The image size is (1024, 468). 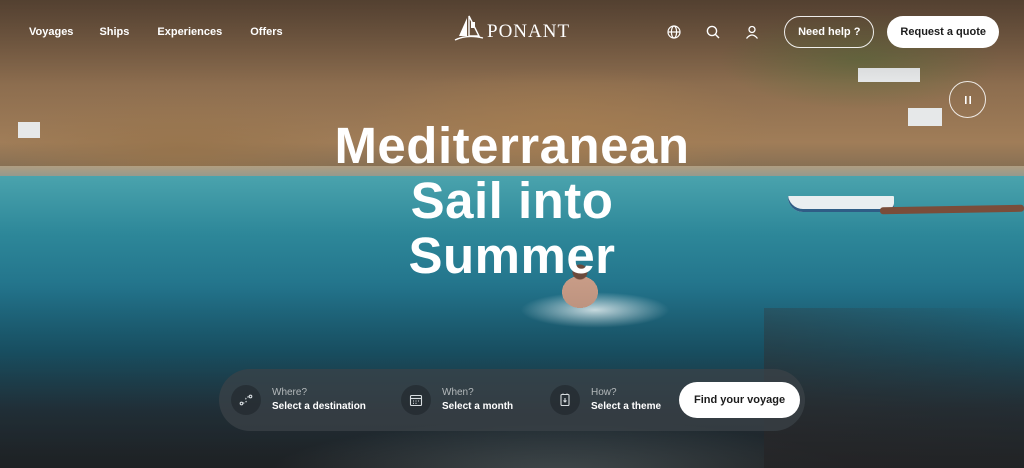 I want to click on month-field: When? Select a month, so click(x=475, y=400).